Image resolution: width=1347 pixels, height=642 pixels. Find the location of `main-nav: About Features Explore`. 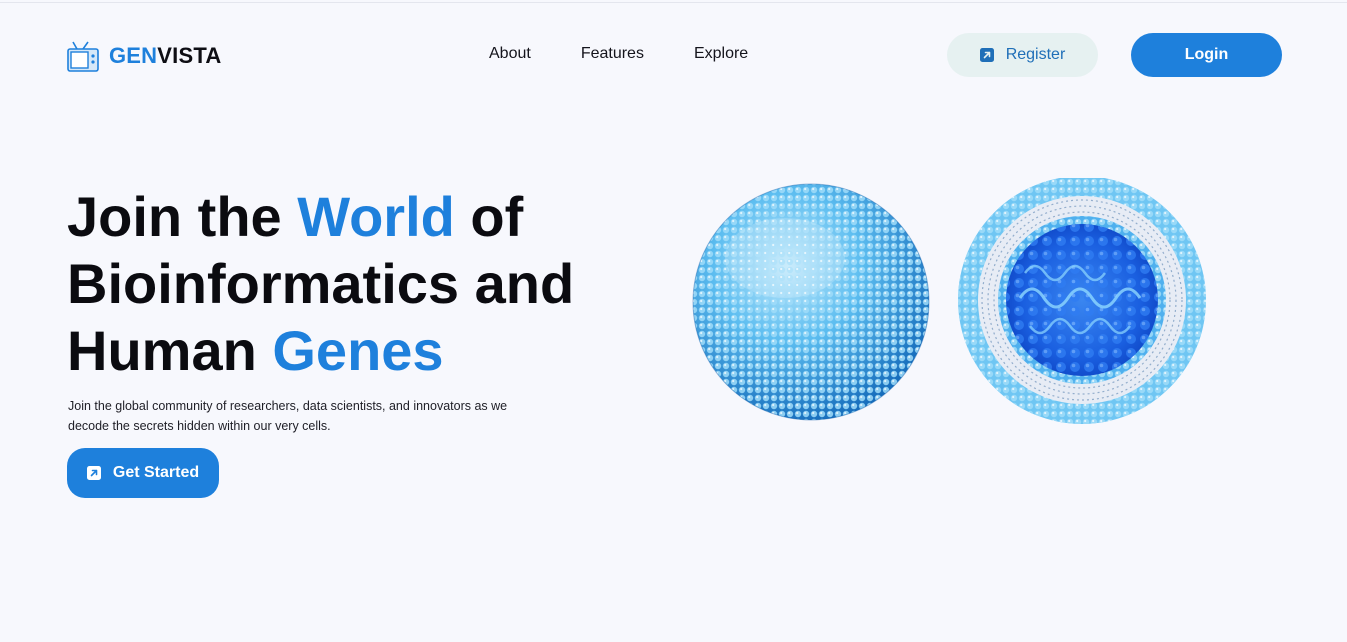

main-nav: About Features Explore is located at coordinates (643, 54).